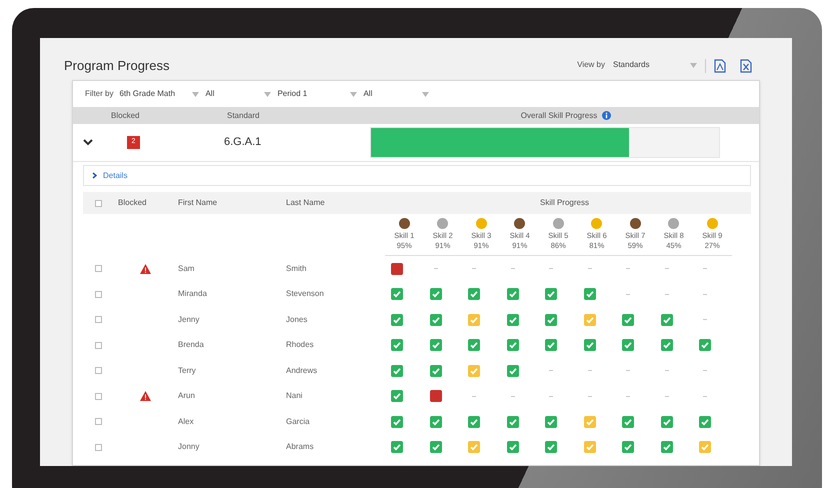 The width and height of the screenshot is (828, 488). What do you see at coordinates (655, 65) in the screenshot?
I see `view-by-dropdown: Standards` at bounding box center [655, 65].